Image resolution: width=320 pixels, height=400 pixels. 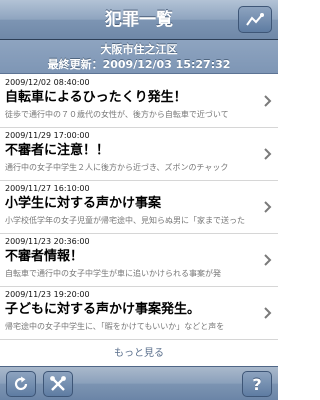 I want to click on item-description: 自転車で通行中の女子中学生が車に追いかけられる事案が発, so click(x=113, y=273).